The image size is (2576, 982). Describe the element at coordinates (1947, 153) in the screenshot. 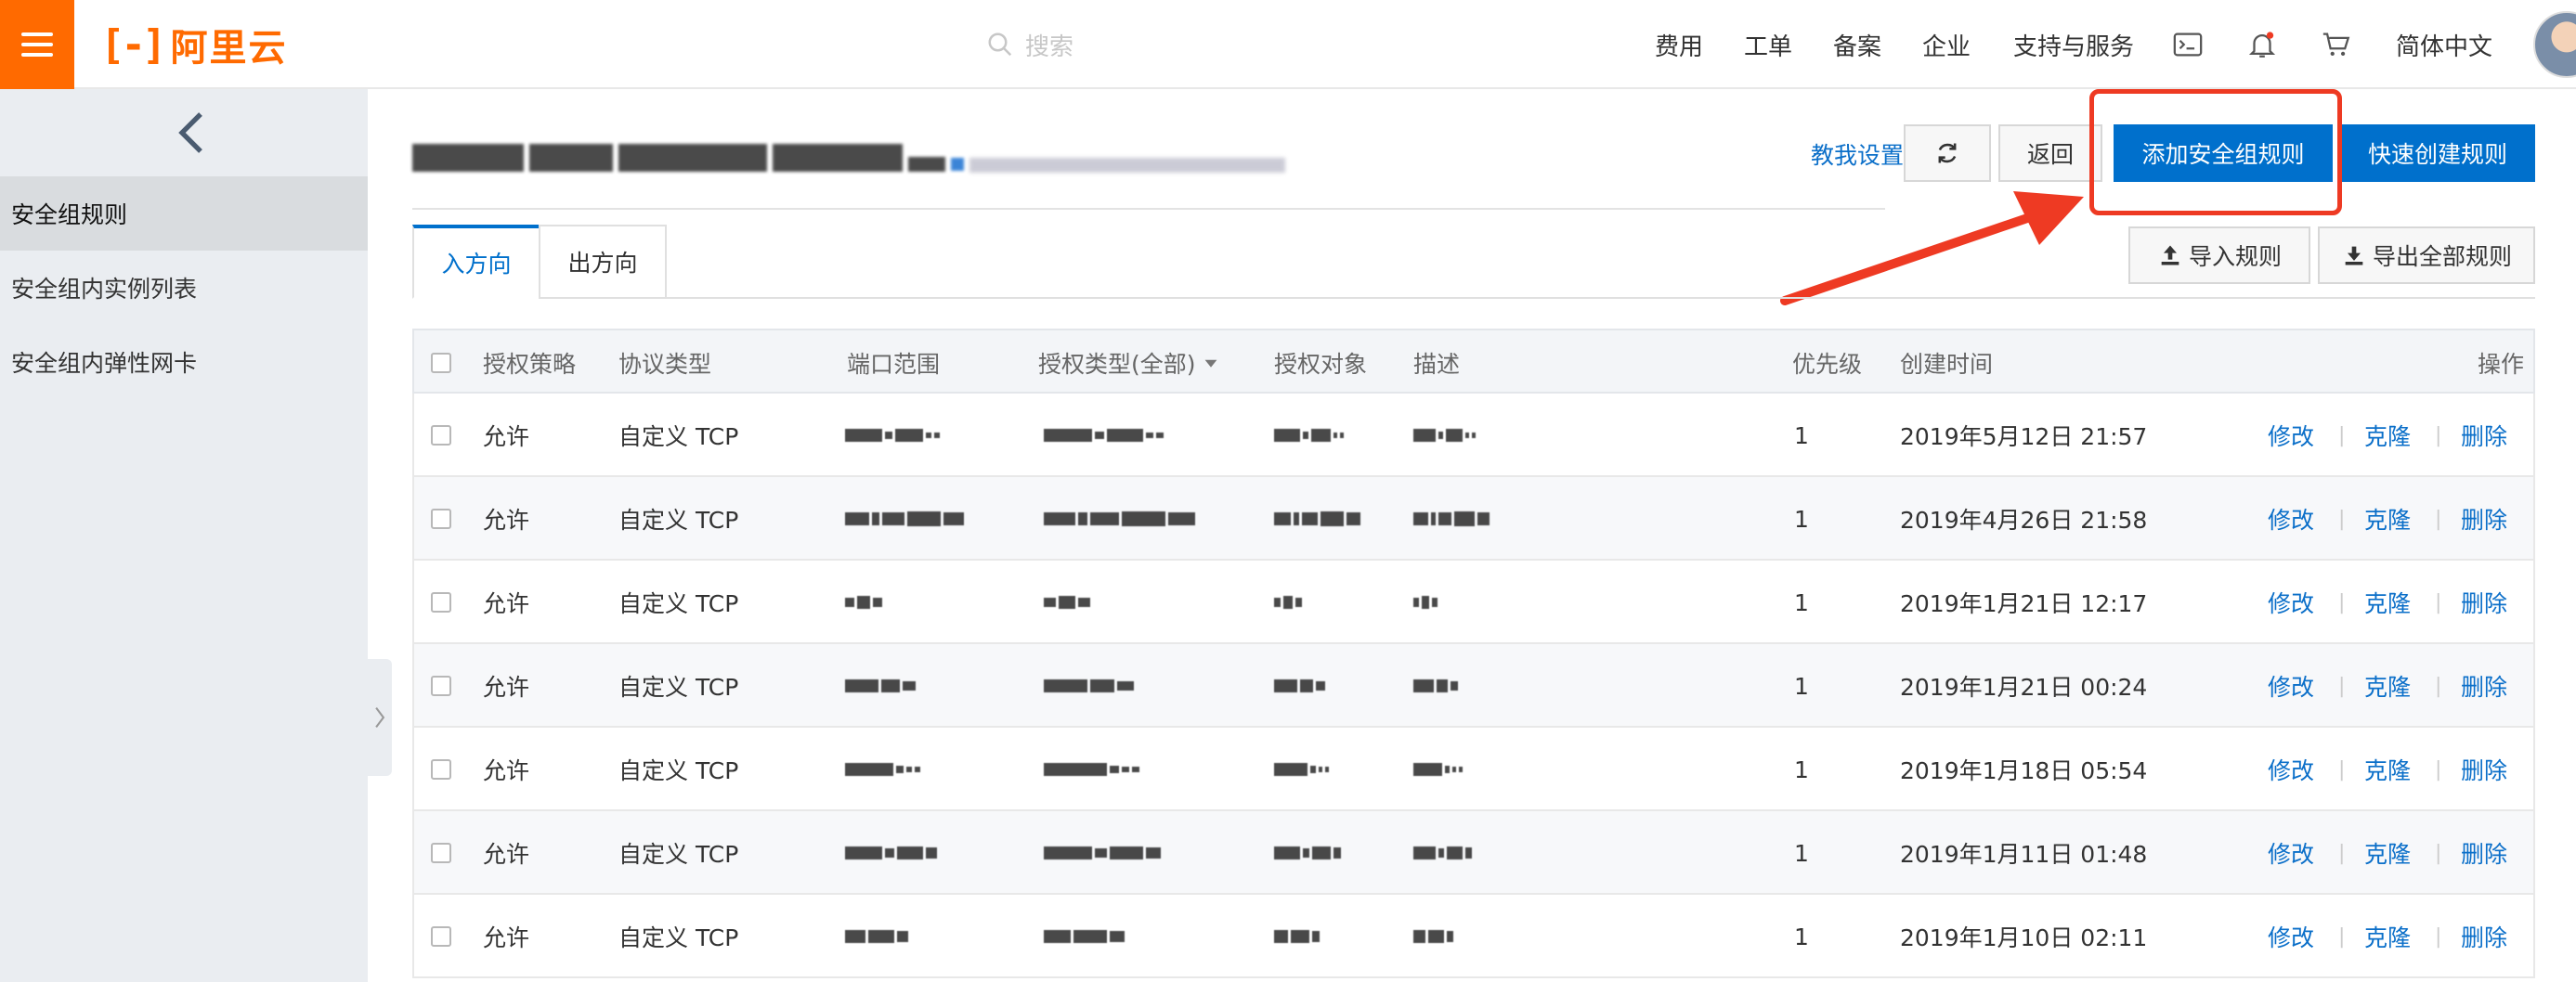

I see `refresh-button` at that location.